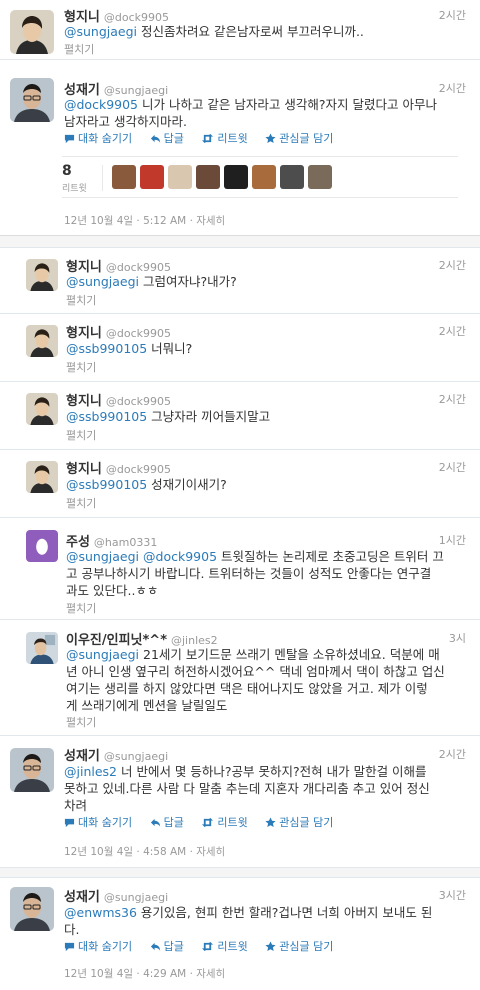  Describe the element at coordinates (90, 771) in the screenshot. I see `mention-link: @jinles2` at that location.